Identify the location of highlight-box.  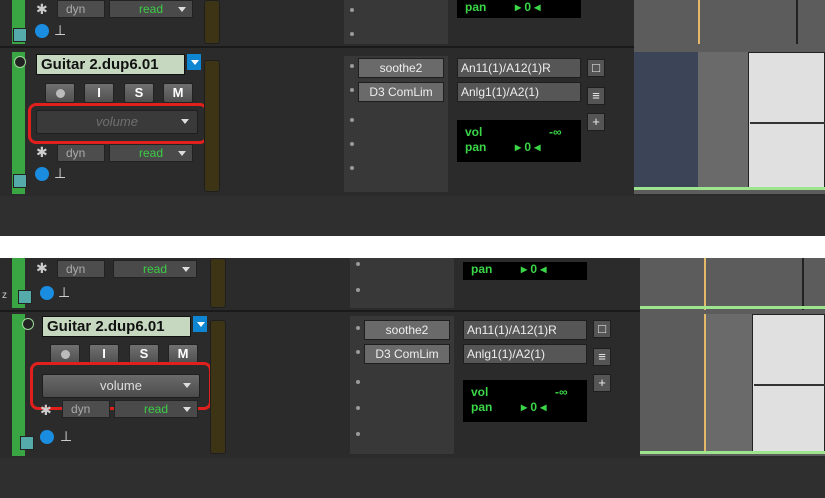
(118, 123).